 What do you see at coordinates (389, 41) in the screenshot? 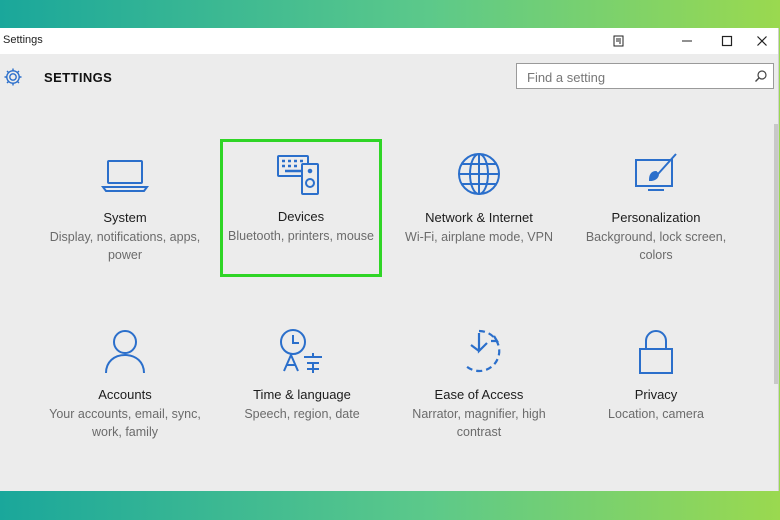
I see `title-bar: Settings` at bounding box center [389, 41].